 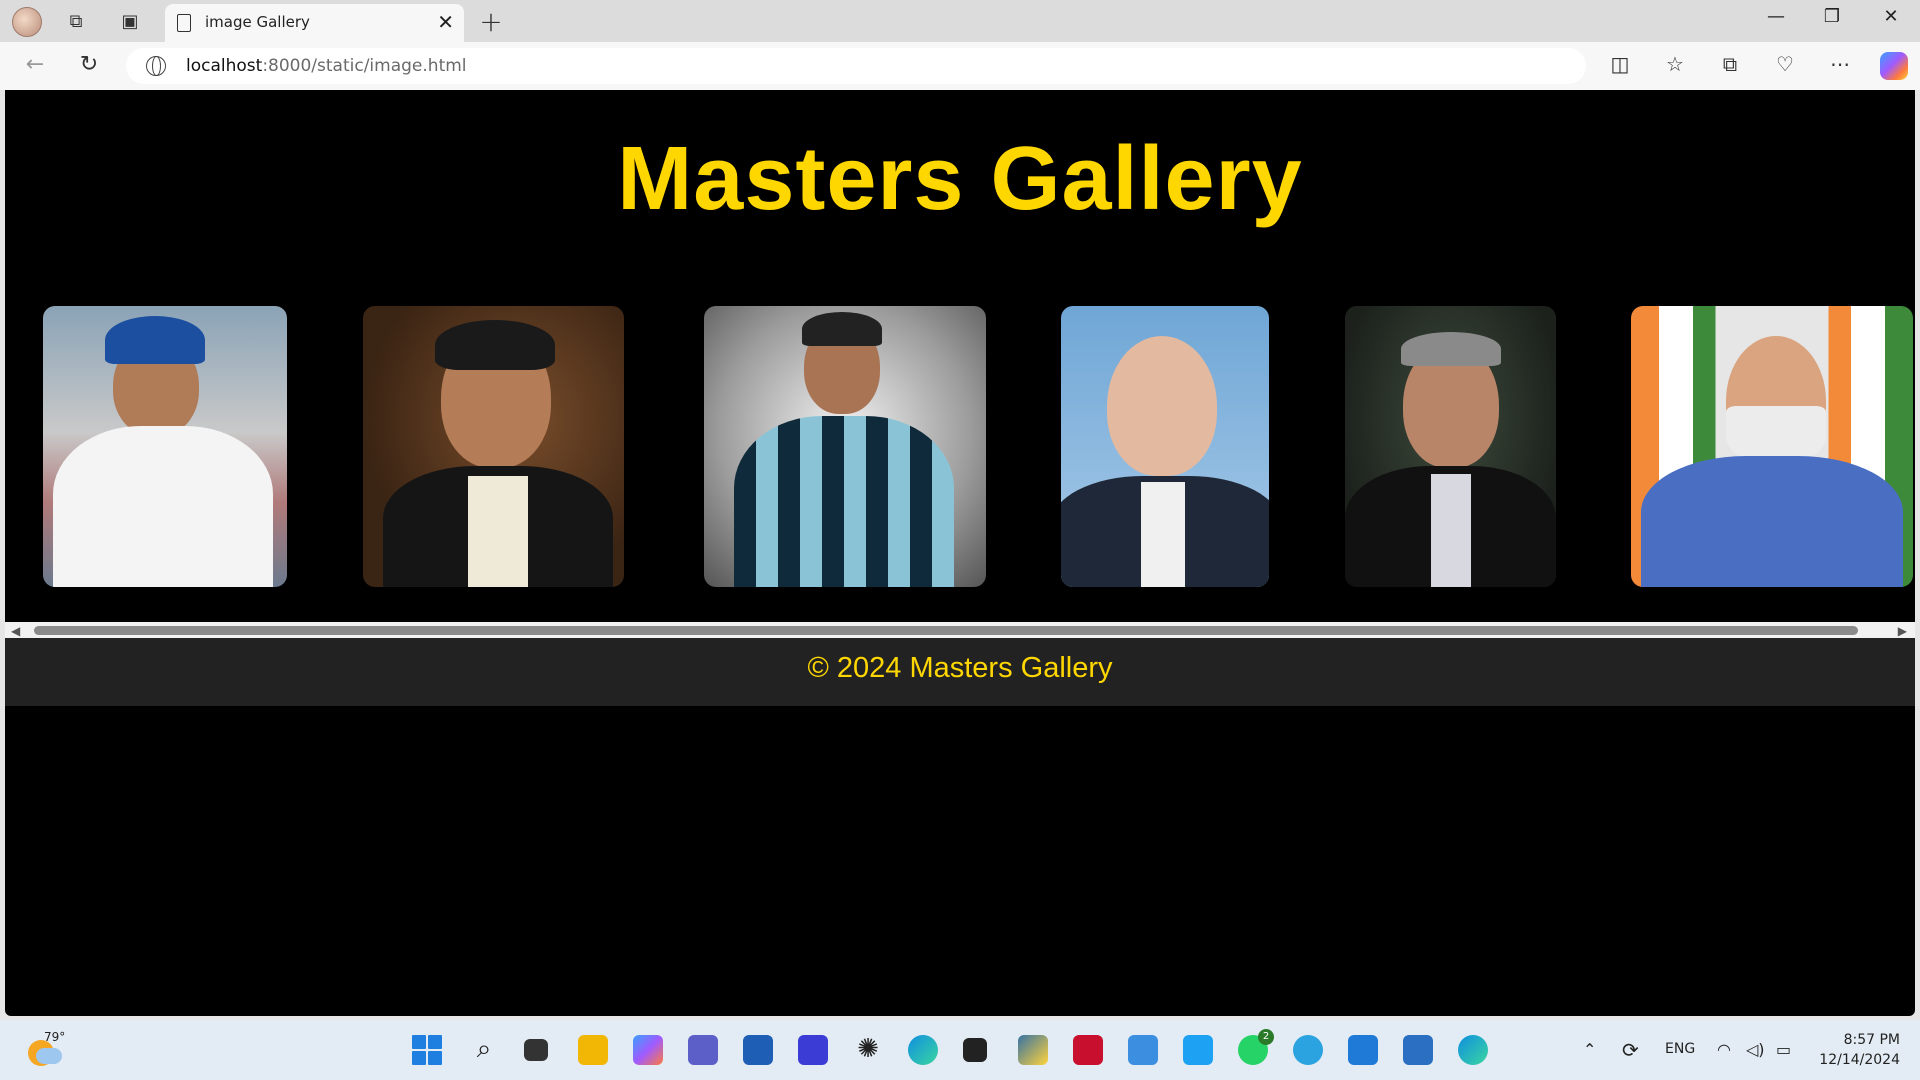 I want to click on mcafee-icon, so click(x=1088, y=1050).